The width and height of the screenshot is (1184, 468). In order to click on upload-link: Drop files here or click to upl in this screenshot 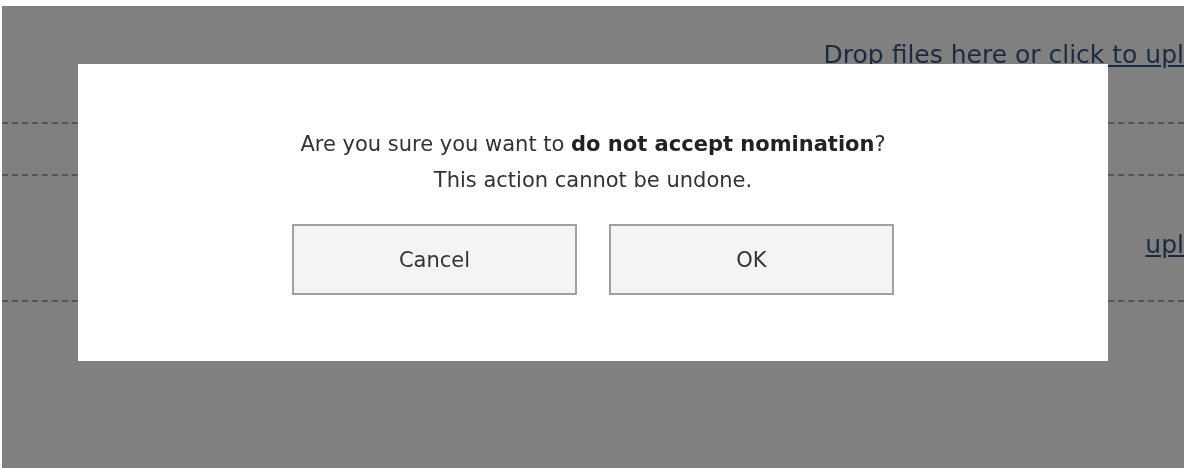, I will do `click(1003, 55)`.